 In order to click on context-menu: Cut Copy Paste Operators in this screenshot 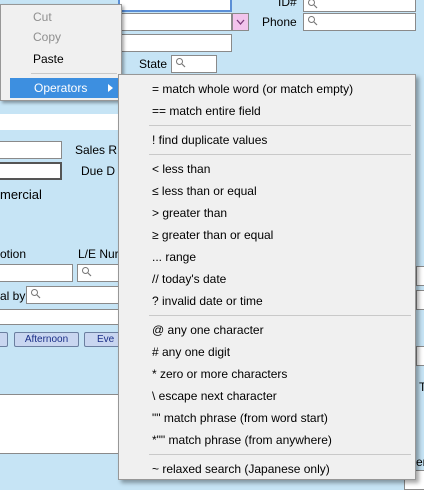, I will do `click(61, 52)`.